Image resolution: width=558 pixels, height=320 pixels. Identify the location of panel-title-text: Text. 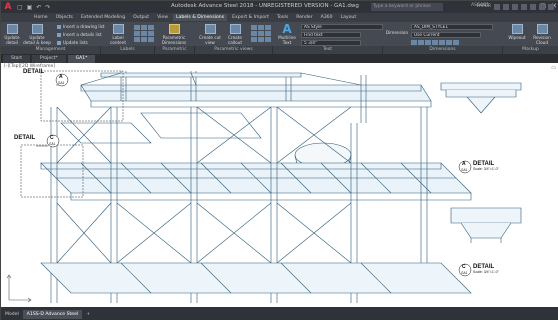
(328, 50).